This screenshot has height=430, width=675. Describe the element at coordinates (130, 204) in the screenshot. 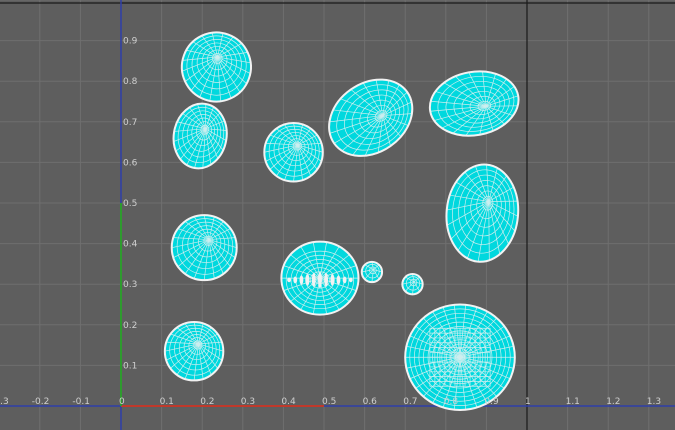

I see `y-tick-label: 0.5` at that location.